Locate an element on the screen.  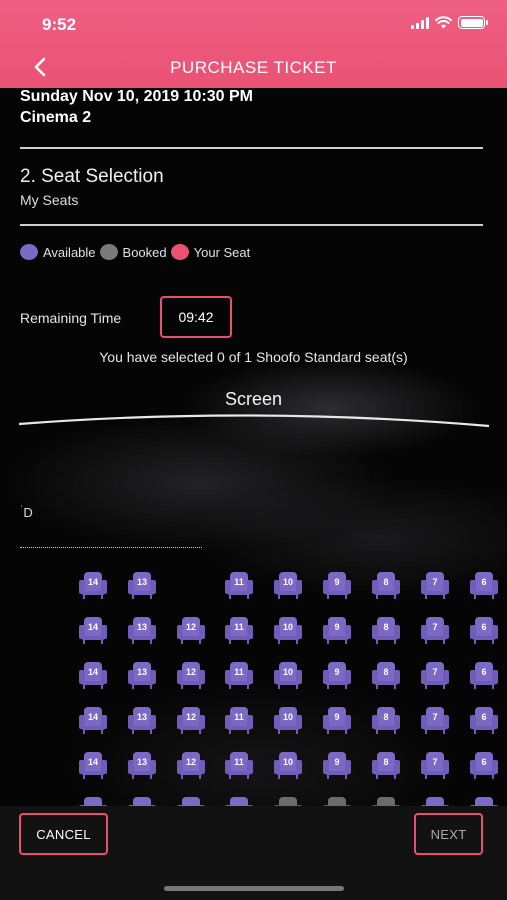
battery-icon is located at coordinates (473, 22).